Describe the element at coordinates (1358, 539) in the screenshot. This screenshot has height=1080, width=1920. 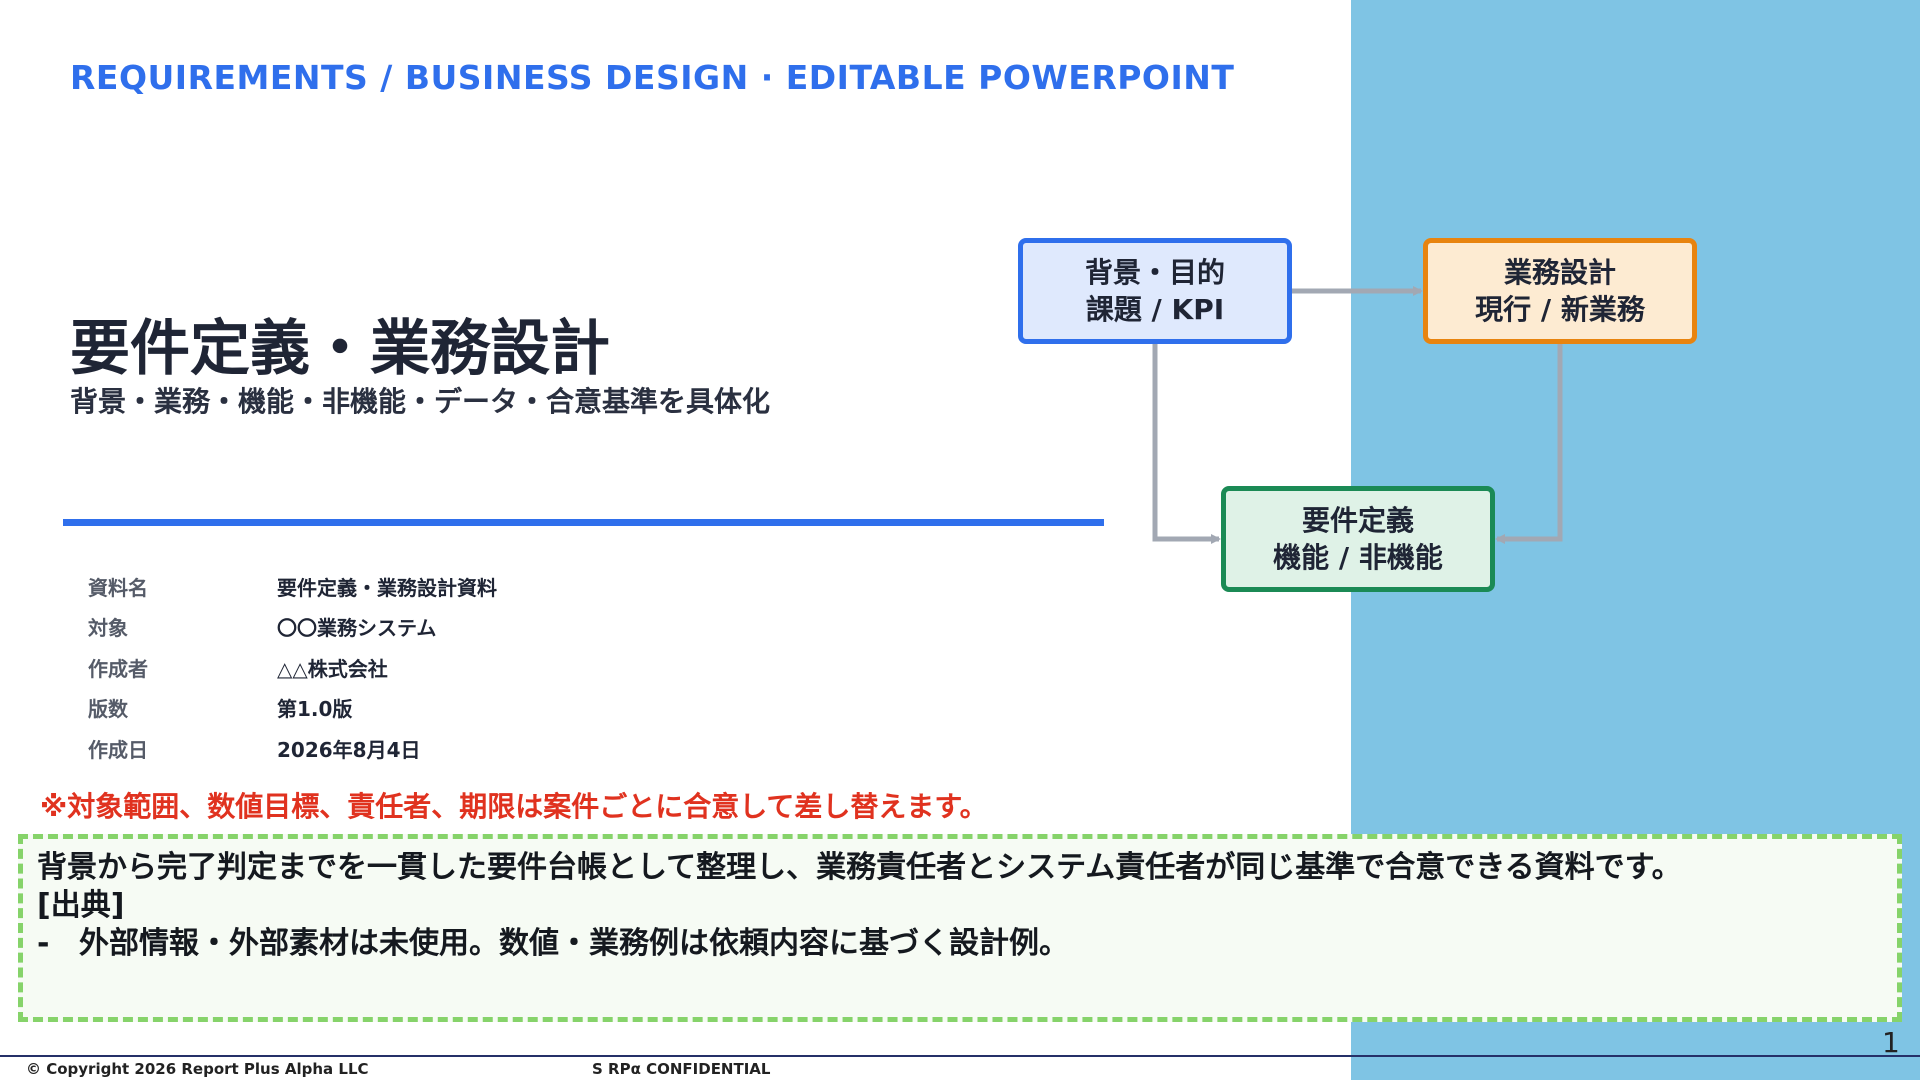
I see `node-requirements: 要件定義 機能 / 非機能` at that location.